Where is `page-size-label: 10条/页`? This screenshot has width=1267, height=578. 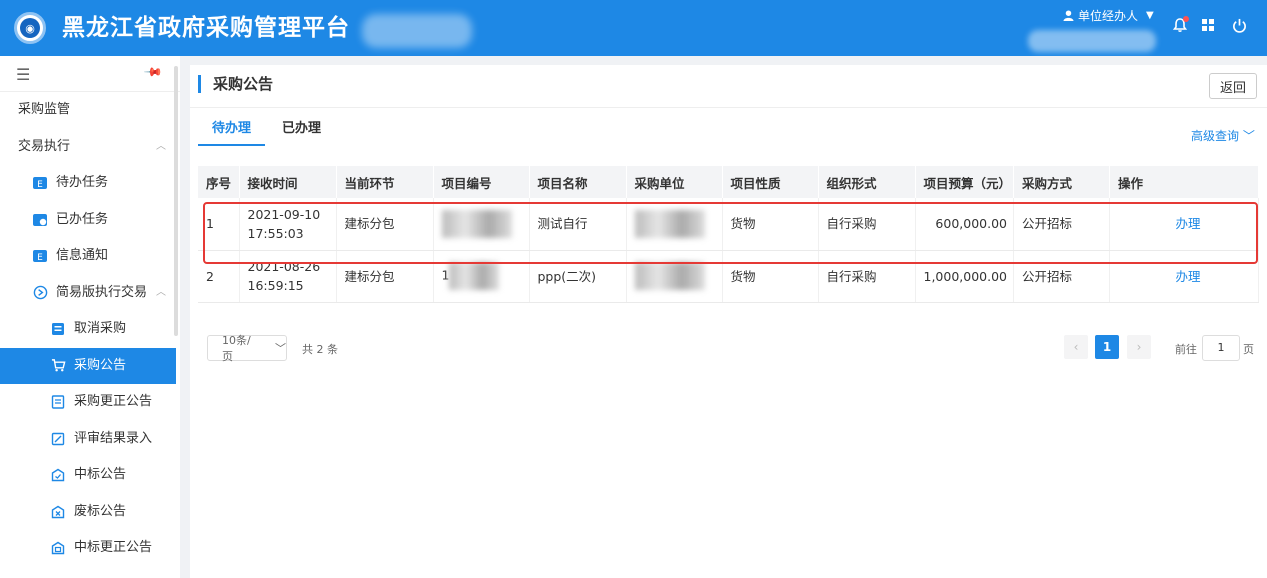
page-size-label: 10条/页 is located at coordinates (236, 348).